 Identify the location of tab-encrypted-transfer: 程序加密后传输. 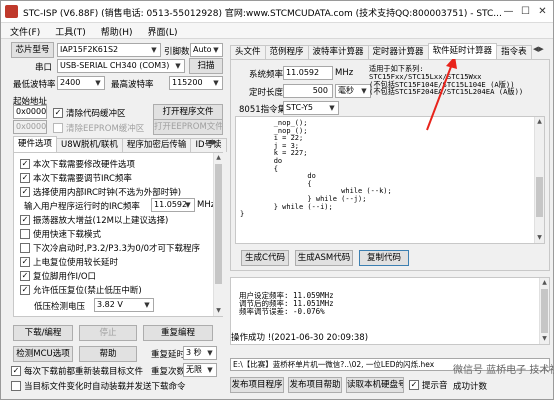
(156, 145).